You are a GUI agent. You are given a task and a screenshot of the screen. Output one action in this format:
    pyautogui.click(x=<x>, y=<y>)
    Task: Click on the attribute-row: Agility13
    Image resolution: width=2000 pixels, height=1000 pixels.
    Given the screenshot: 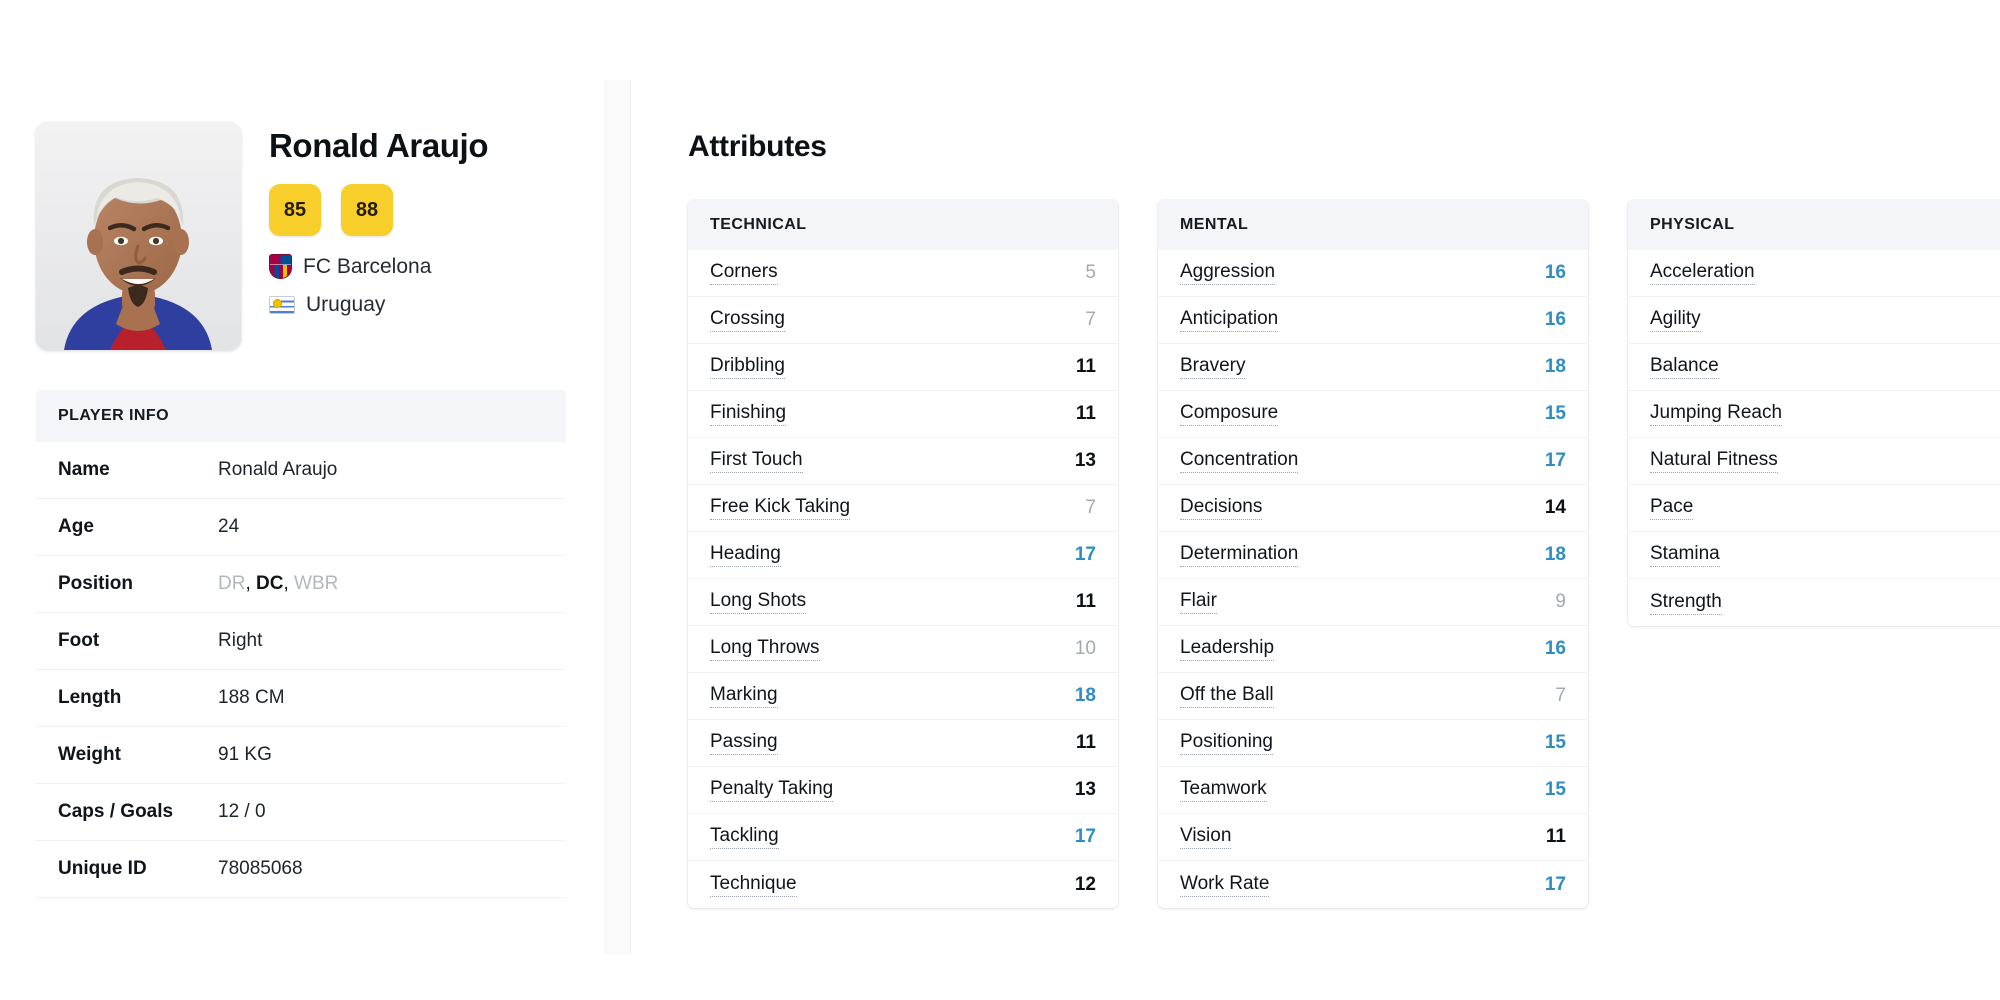 What is the action you would take?
    pyautogui.click(x=1814, y=320)
    